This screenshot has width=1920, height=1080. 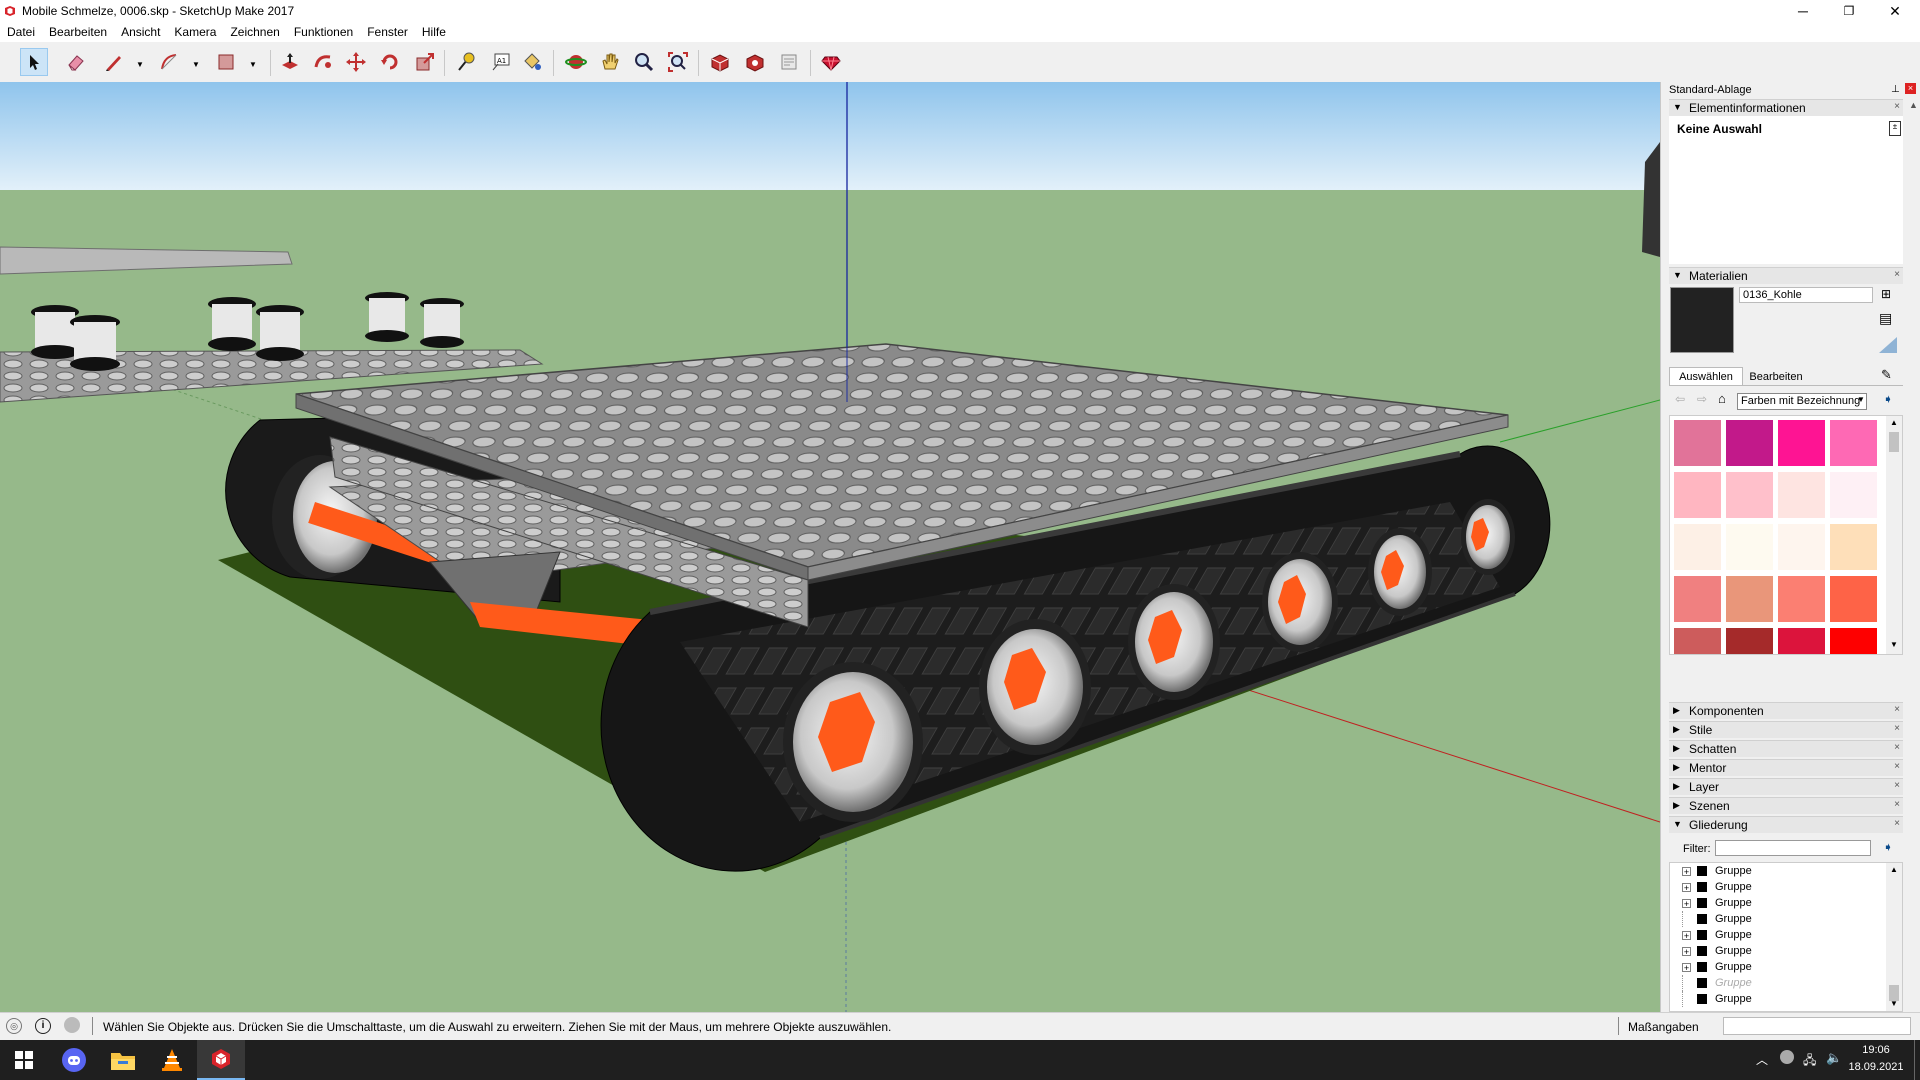 I want to click on credits-info-icon: i, so click(x=43, y=1026).